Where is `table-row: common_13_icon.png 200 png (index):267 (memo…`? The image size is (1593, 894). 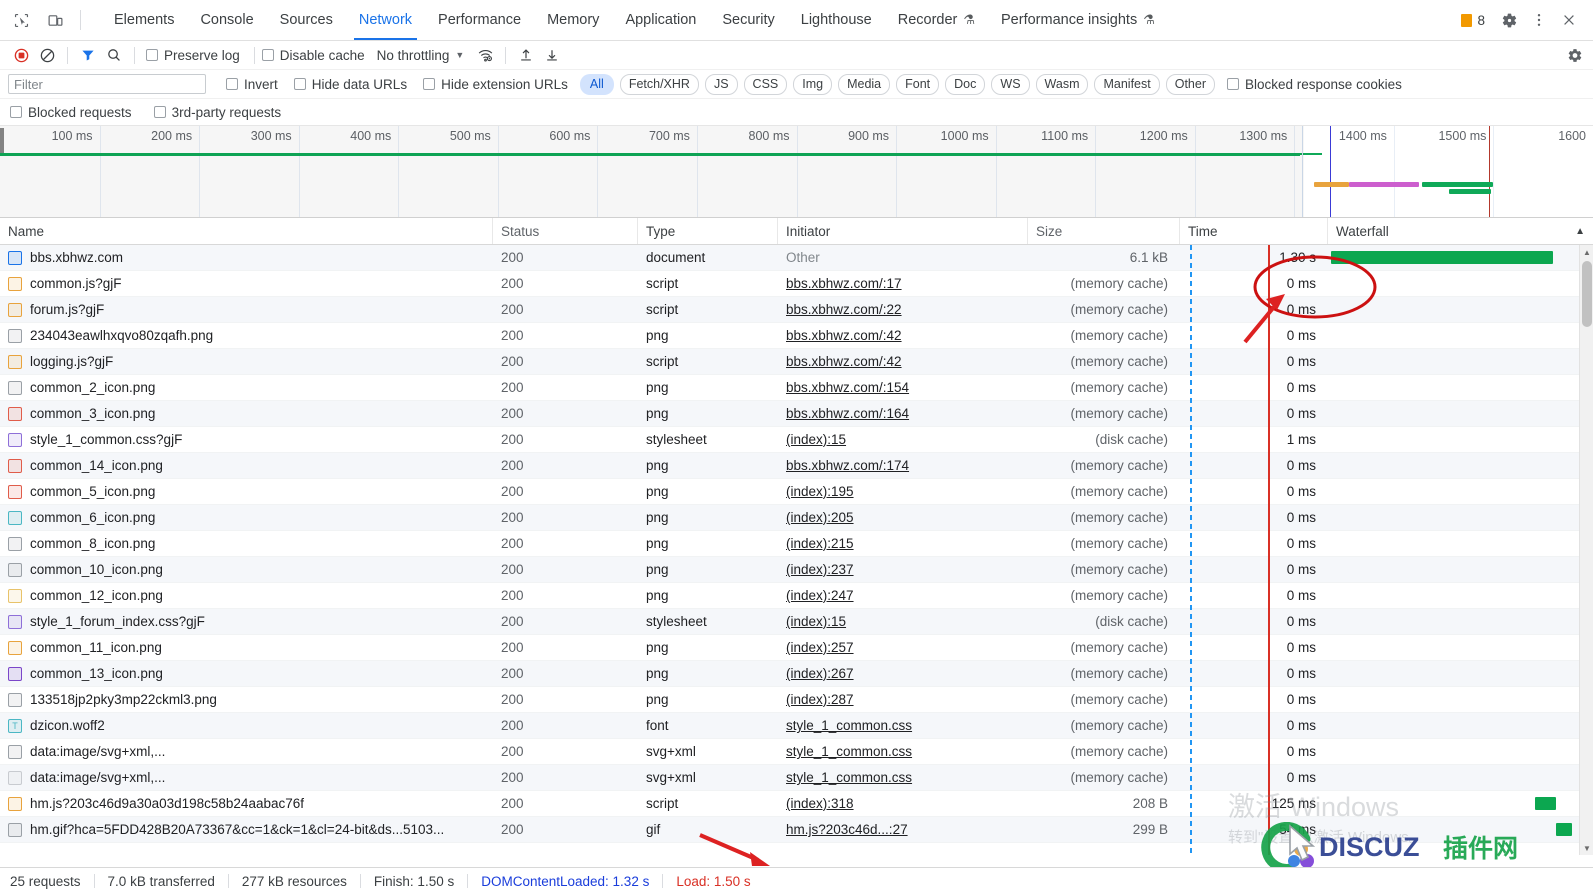 table-row: common_13_icon.png 200 png (index):267 (memo… is located at coordinates (796, 674).